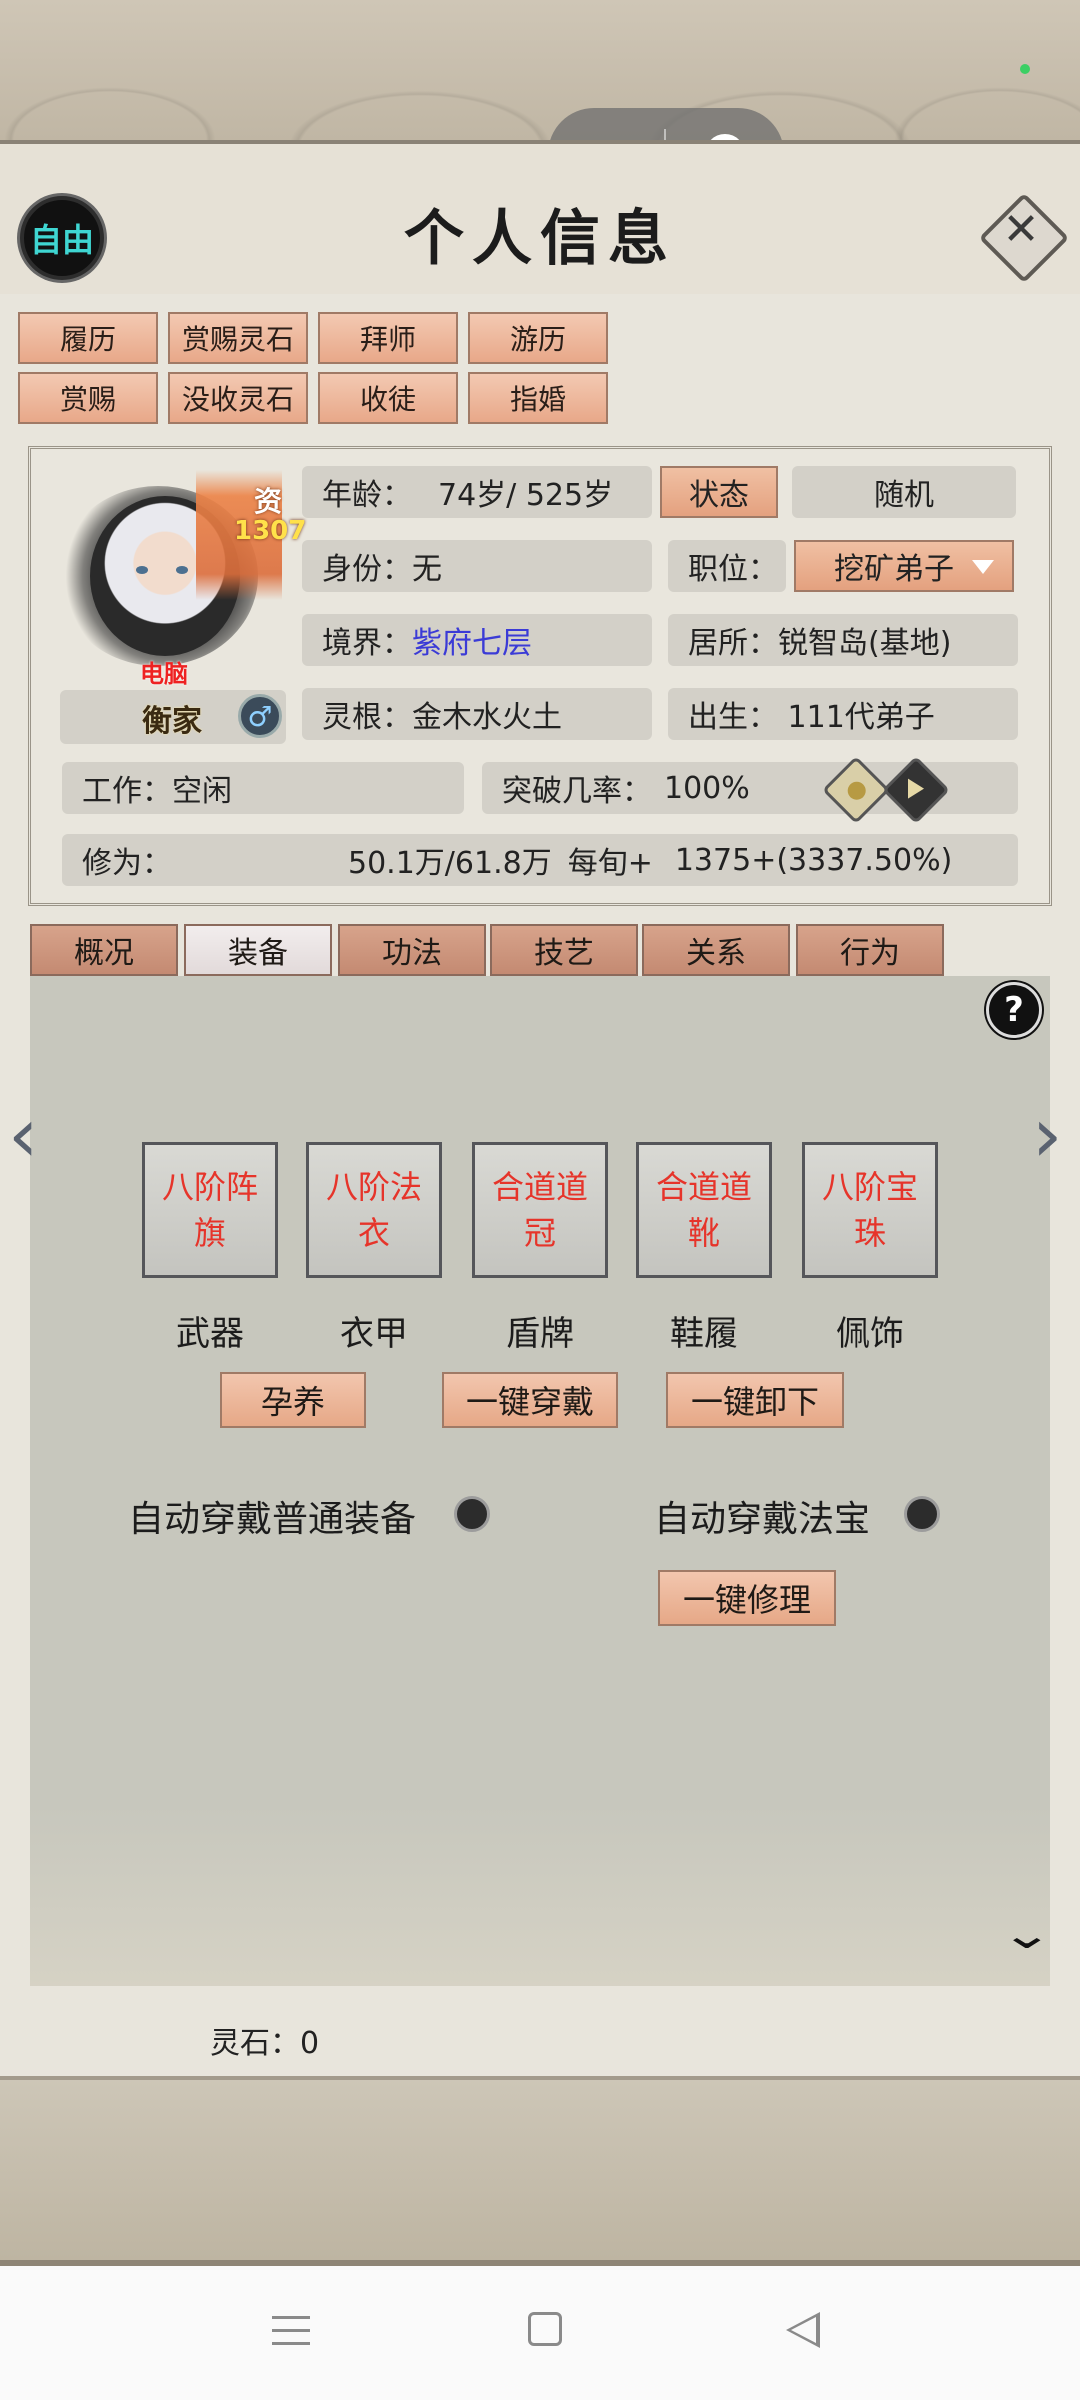  What do you see at coordinates (1027, 1935) in the screenshot?
I see `chevron-down-icon: ⌄` at bounding box center [1027, 1935].